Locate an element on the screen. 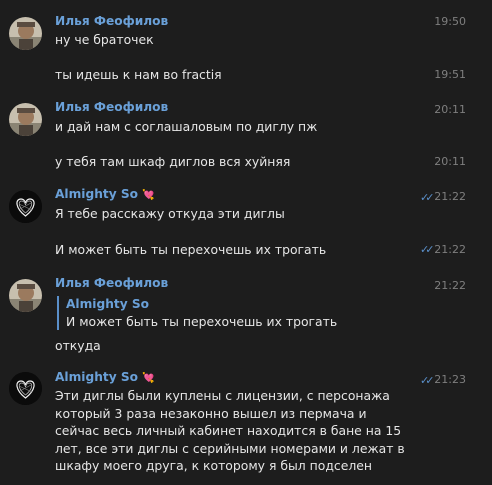 This screenshot has height=485, width=492. message-text: откуда is located at coordinates (78, 345).